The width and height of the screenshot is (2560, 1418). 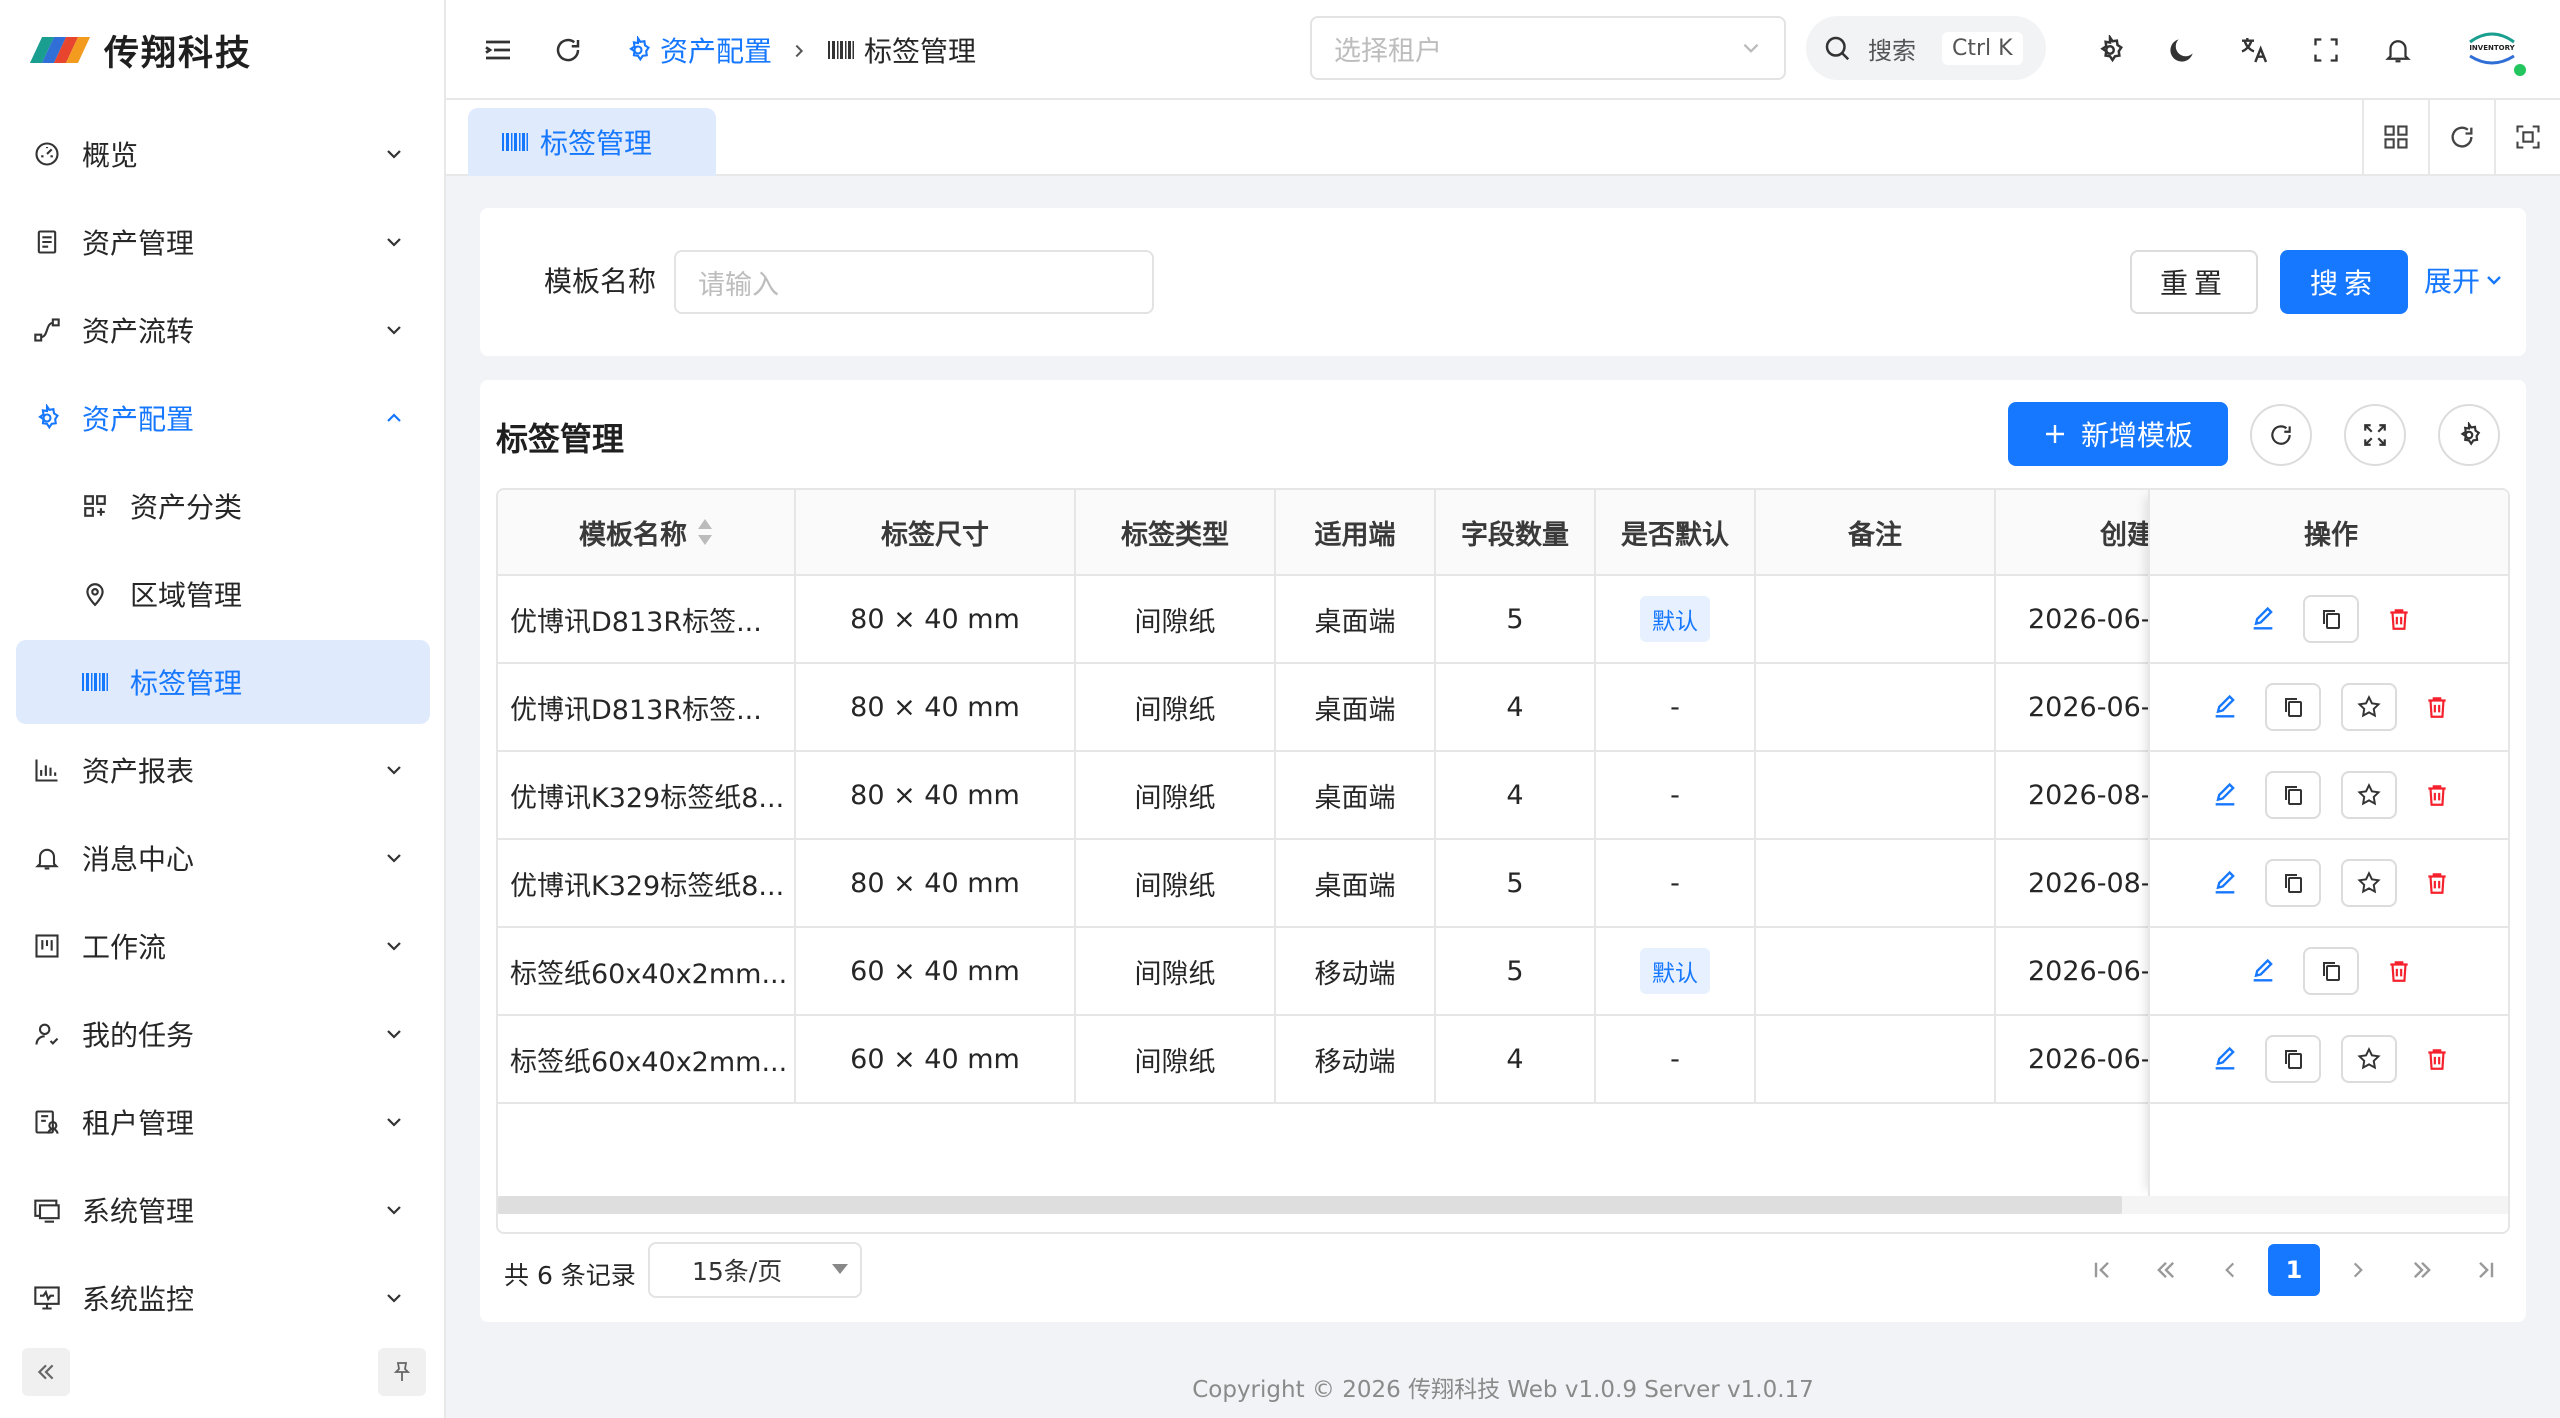 I want to click on template-name-label: 模板名称, so click(x=600, y=281).